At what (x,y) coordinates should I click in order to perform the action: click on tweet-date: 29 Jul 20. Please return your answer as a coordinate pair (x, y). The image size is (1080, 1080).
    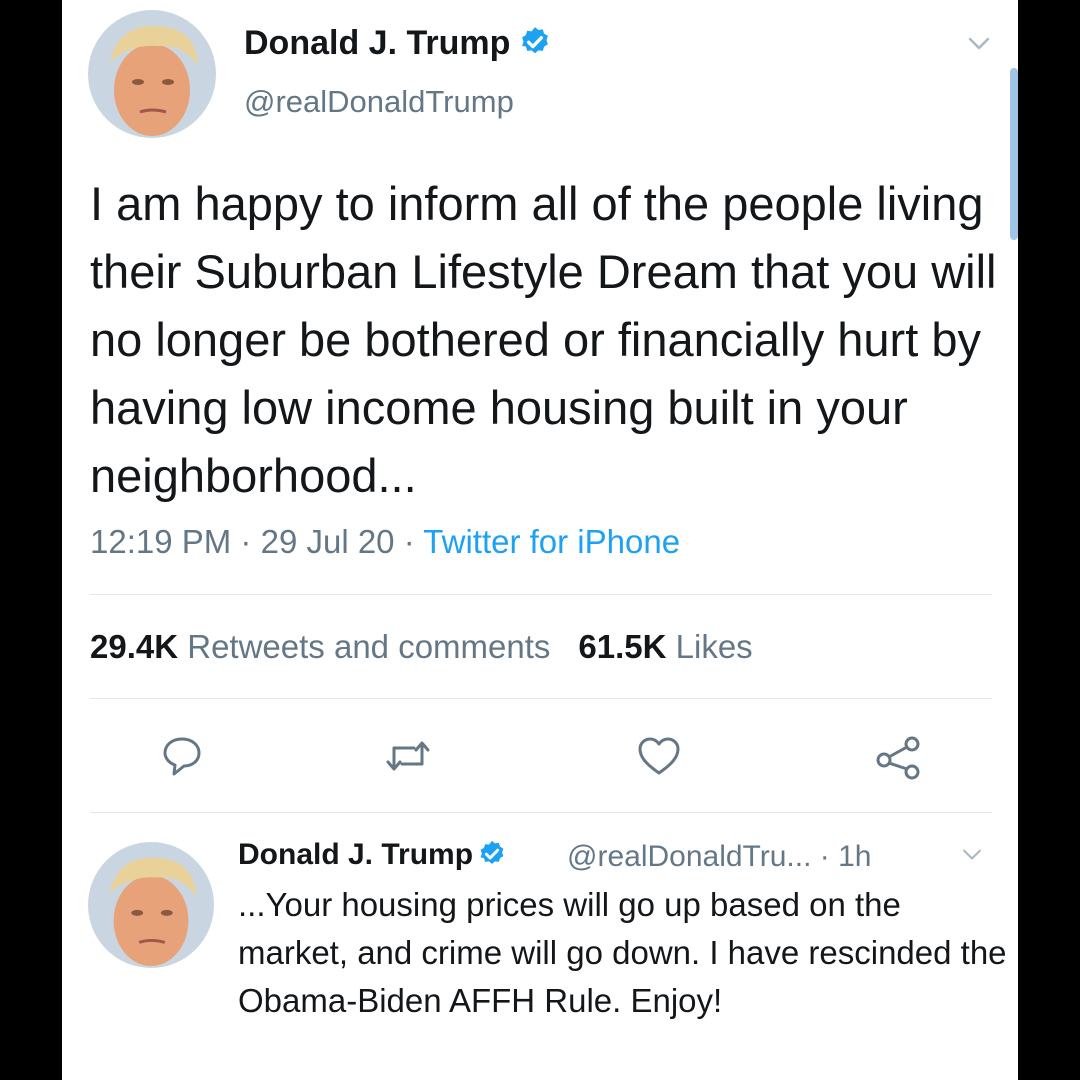
    Looking at the image, I should click on (327, 541).